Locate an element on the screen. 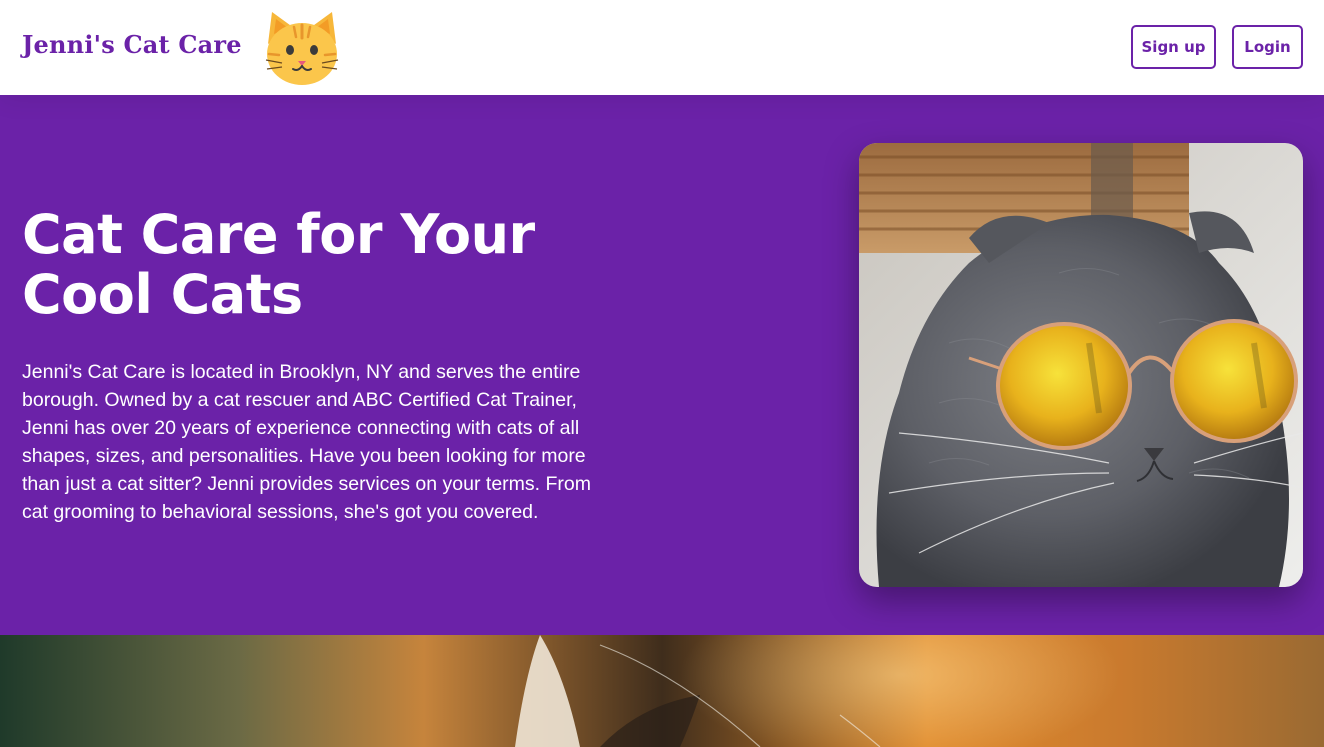 This screenshot has height=747, width=1324. brand-name: Jenni's Cat Care is located at coordinates (132, 45).